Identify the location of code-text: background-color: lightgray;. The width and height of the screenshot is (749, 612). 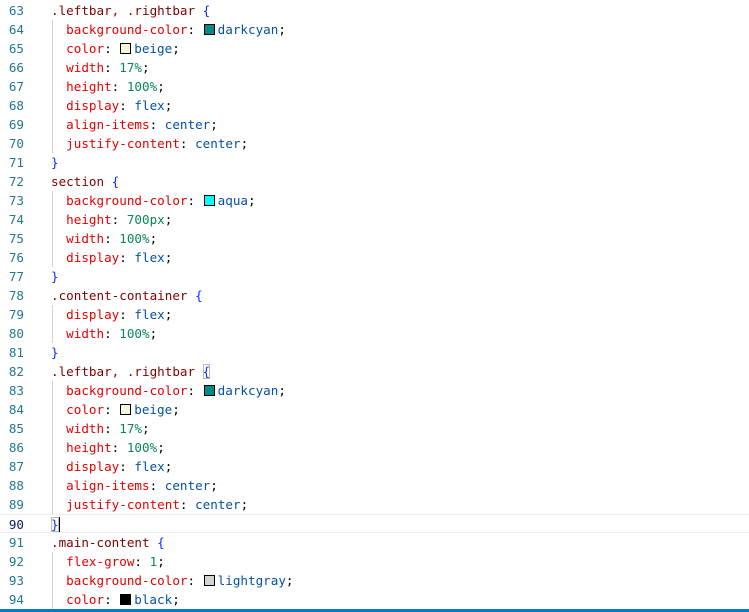
(172, 580).